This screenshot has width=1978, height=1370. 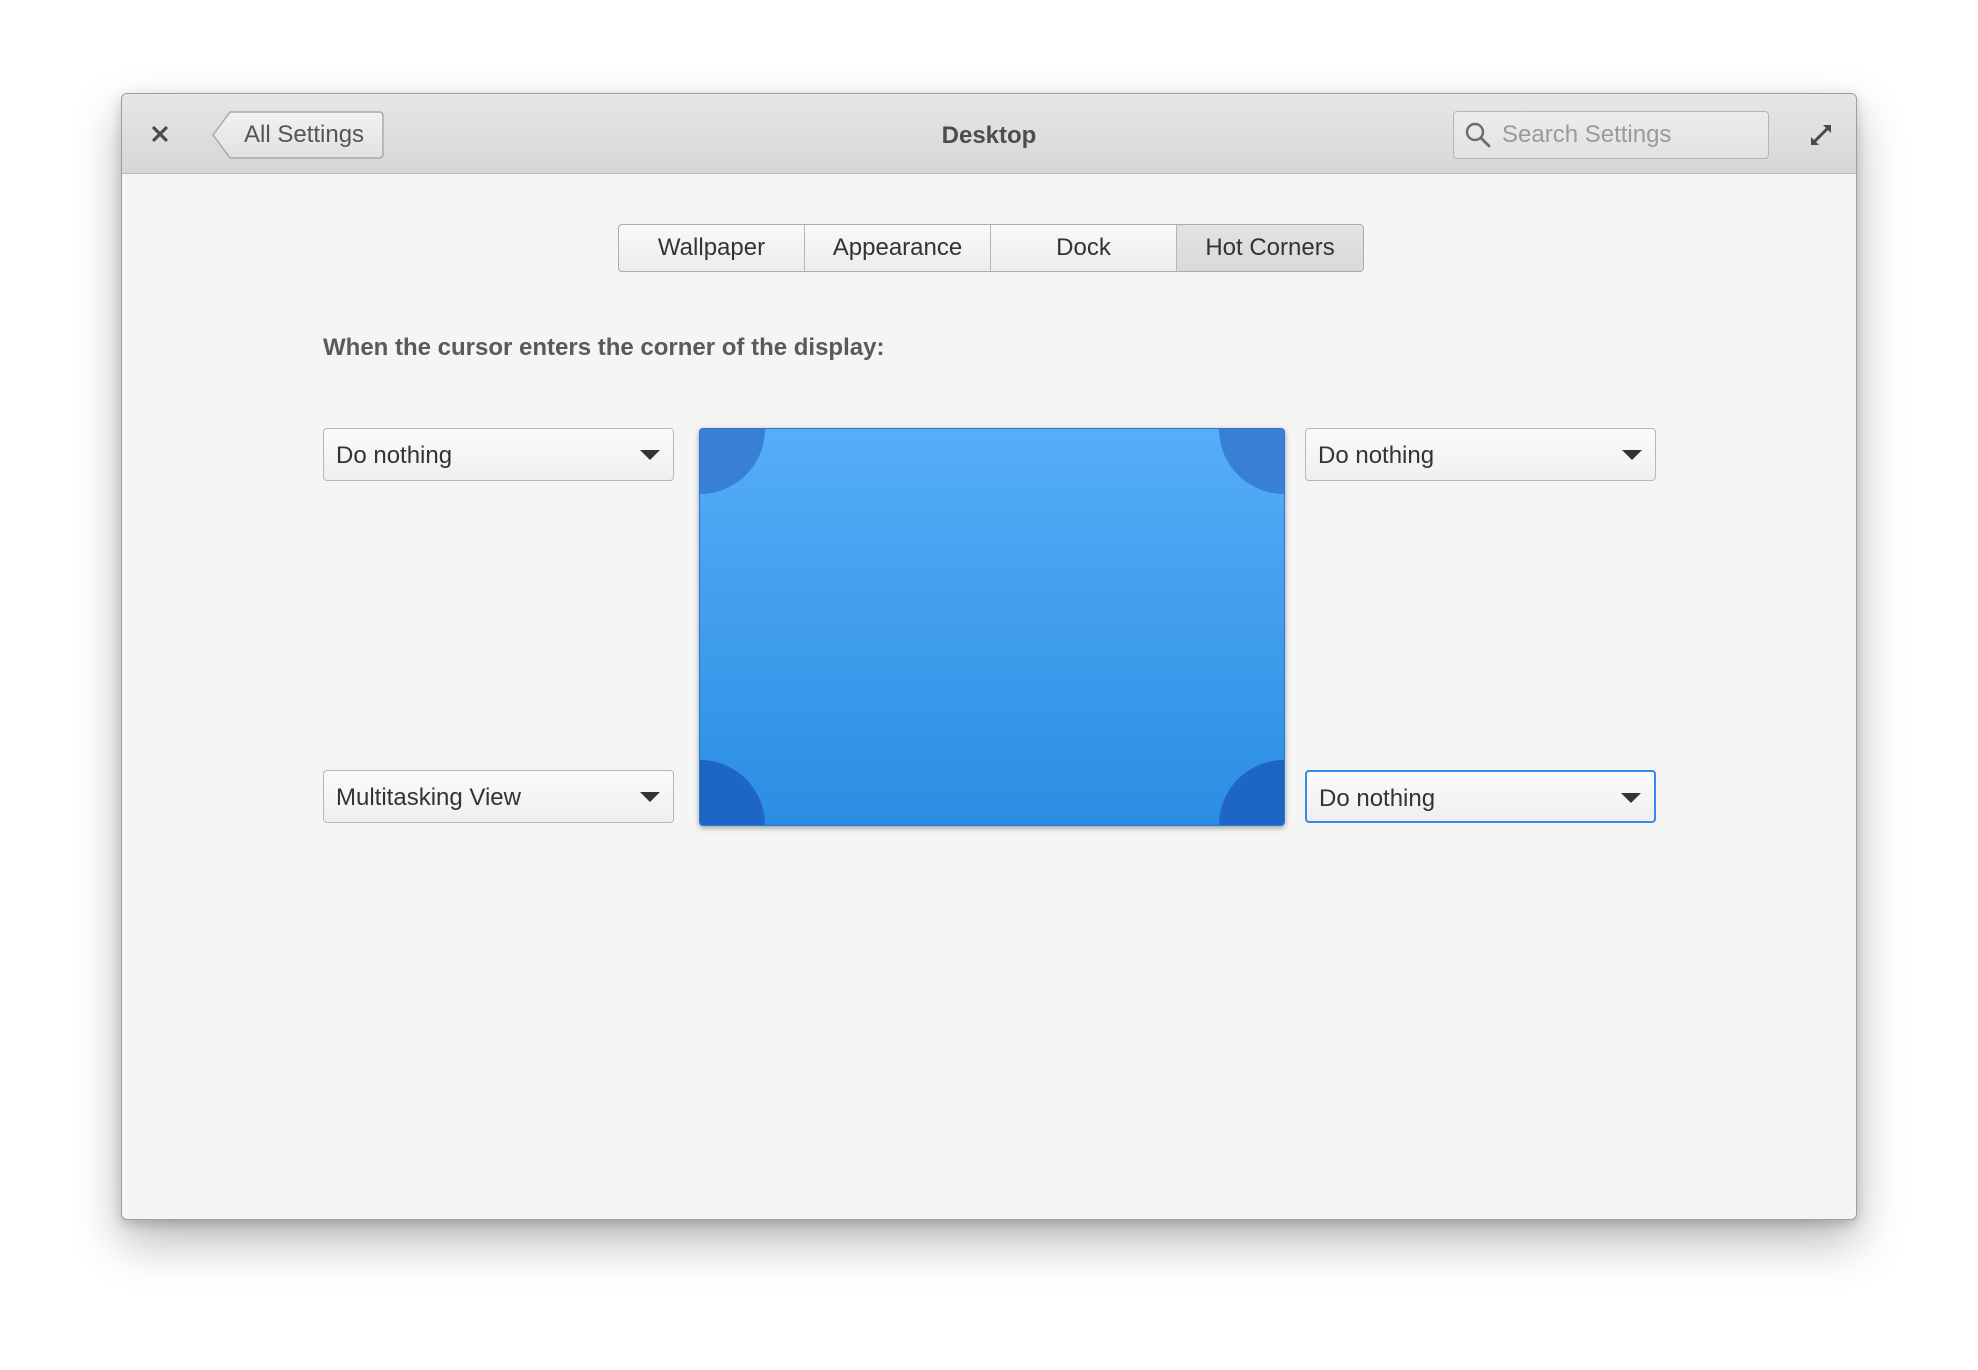 What do you see at coordinates (1480, 796) in the screenshot?
I see `bottom-right-corner-dropdown: Do nothing` at bounding box center [1480, 796].